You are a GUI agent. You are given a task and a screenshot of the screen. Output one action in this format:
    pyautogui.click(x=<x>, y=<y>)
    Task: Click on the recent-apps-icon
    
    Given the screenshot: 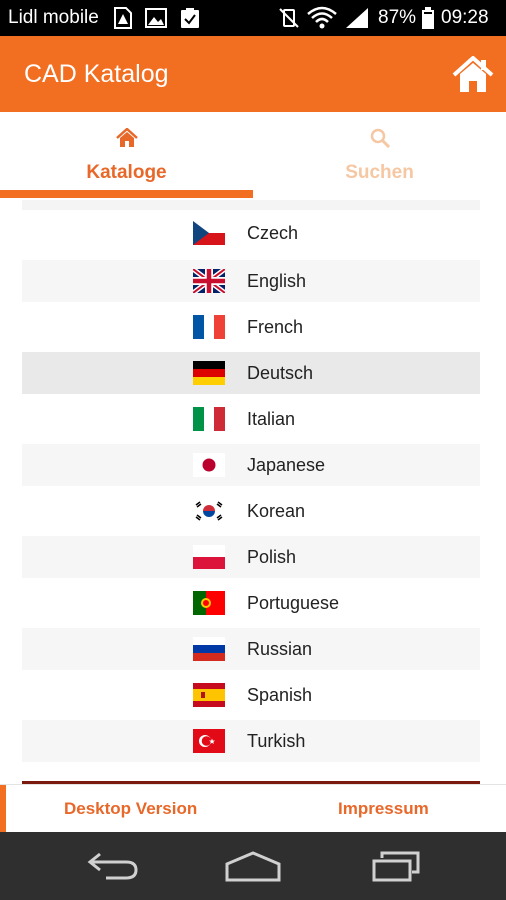 What is the action you would take?
    pyautogui.click(x=396, y=866)
    